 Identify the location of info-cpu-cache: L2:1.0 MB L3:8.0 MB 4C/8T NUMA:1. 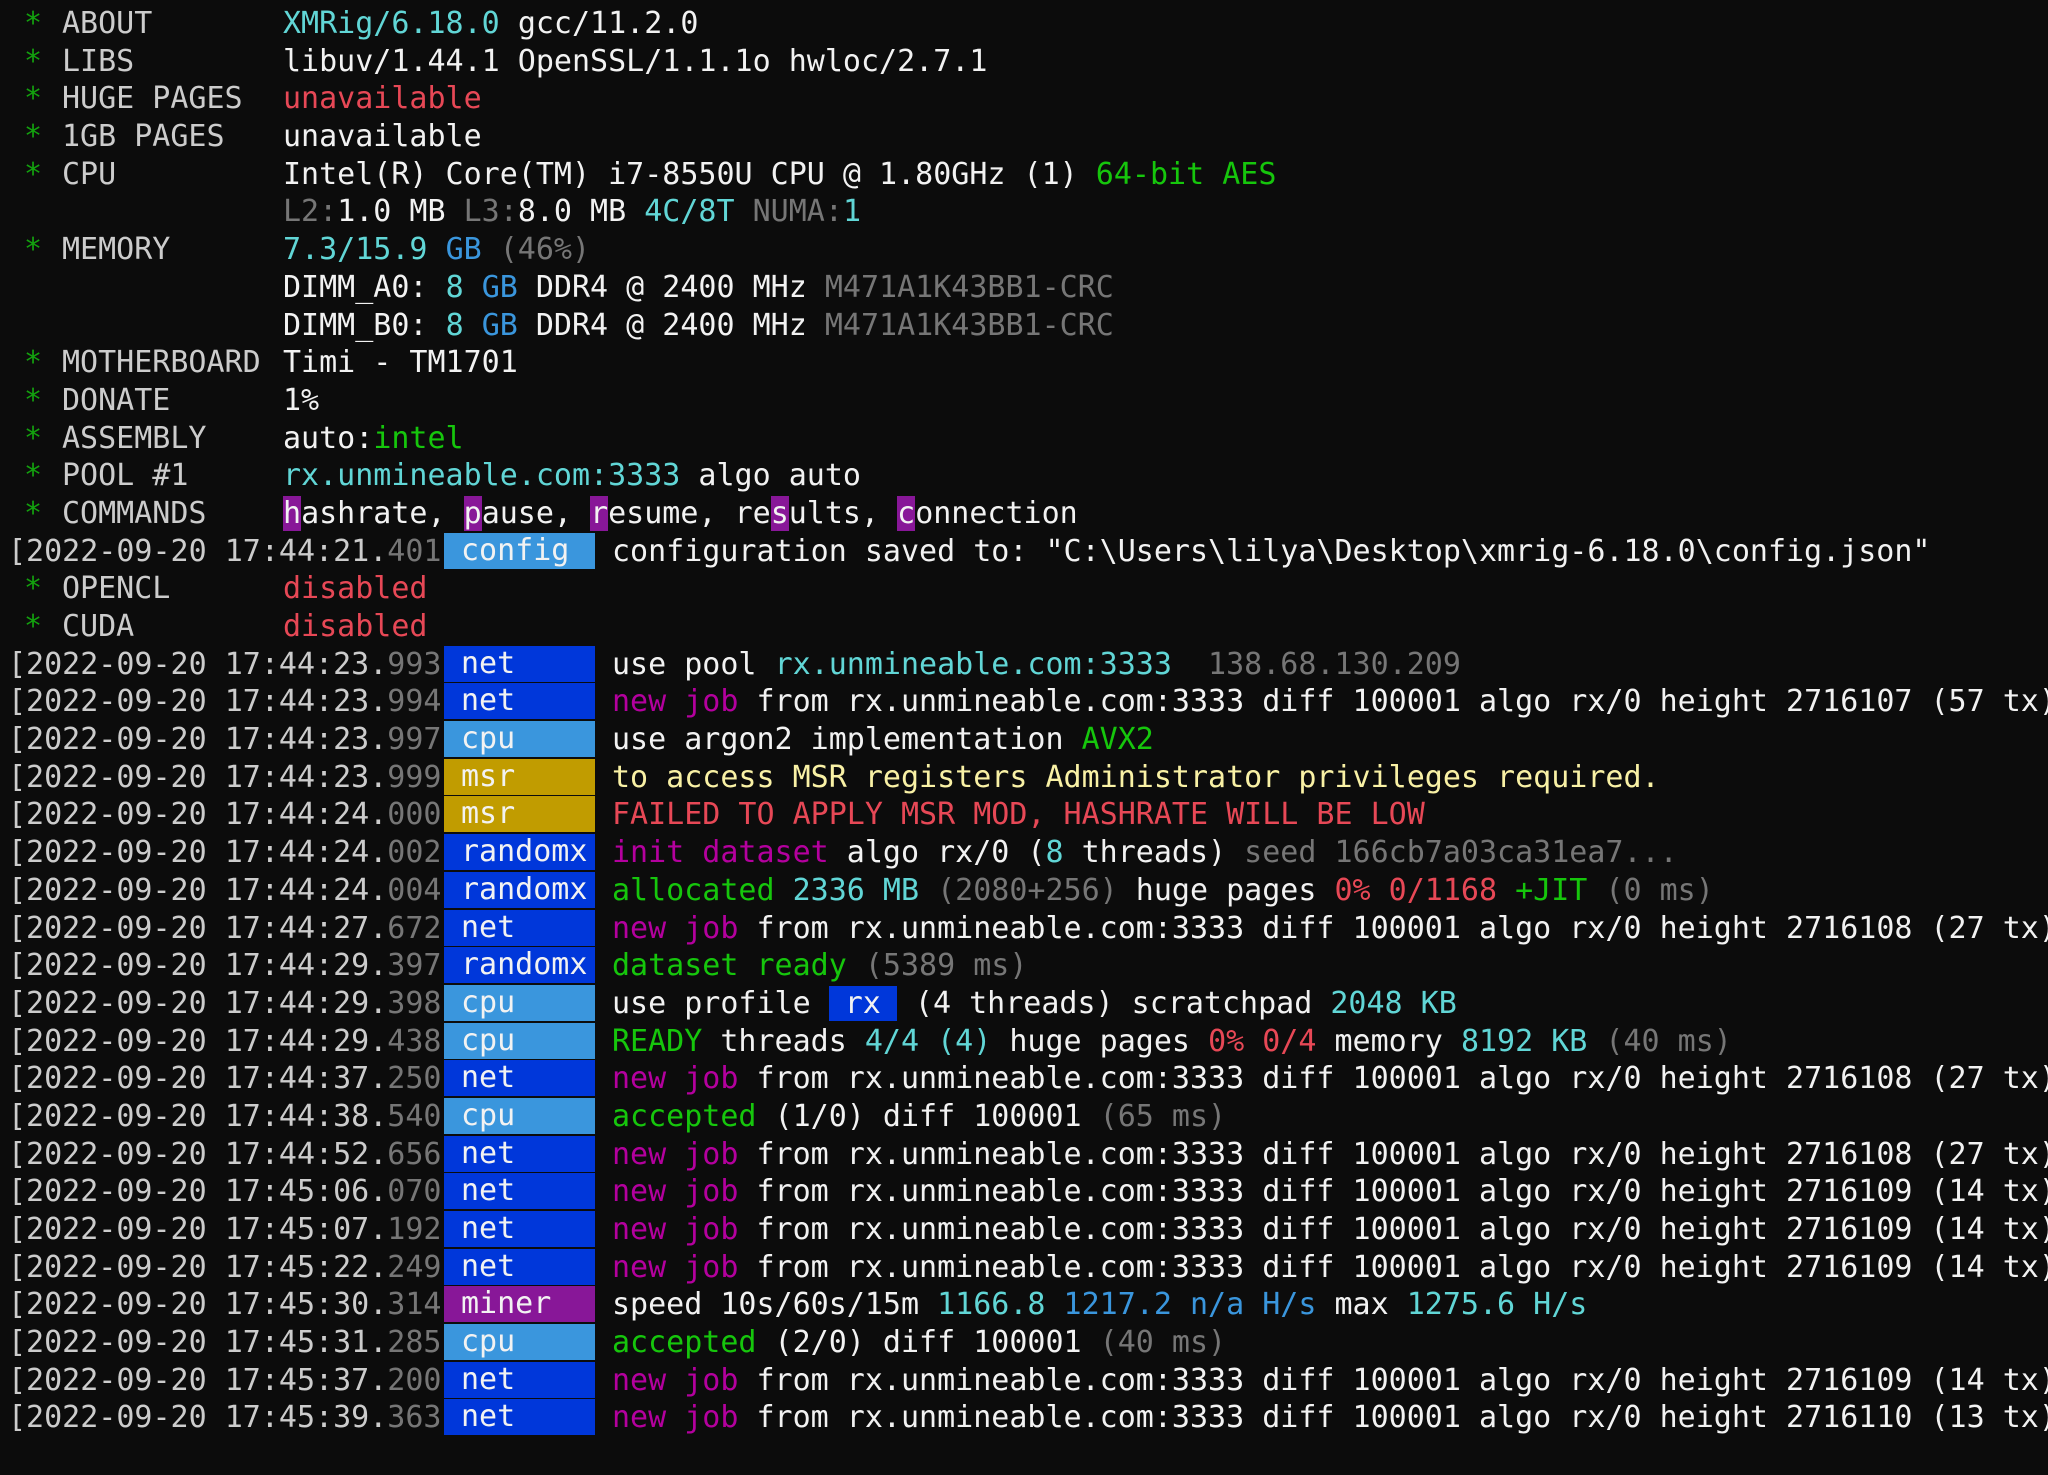
(1028, 212).